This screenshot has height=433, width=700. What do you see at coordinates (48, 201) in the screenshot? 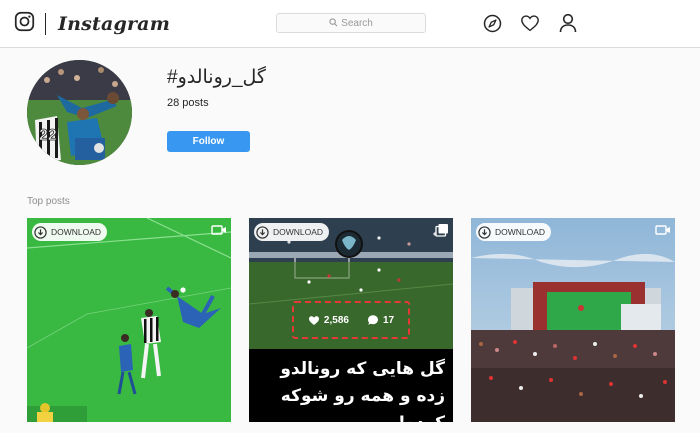
I see `top-posts-label: Top posts` at bounding box center [48, 201].